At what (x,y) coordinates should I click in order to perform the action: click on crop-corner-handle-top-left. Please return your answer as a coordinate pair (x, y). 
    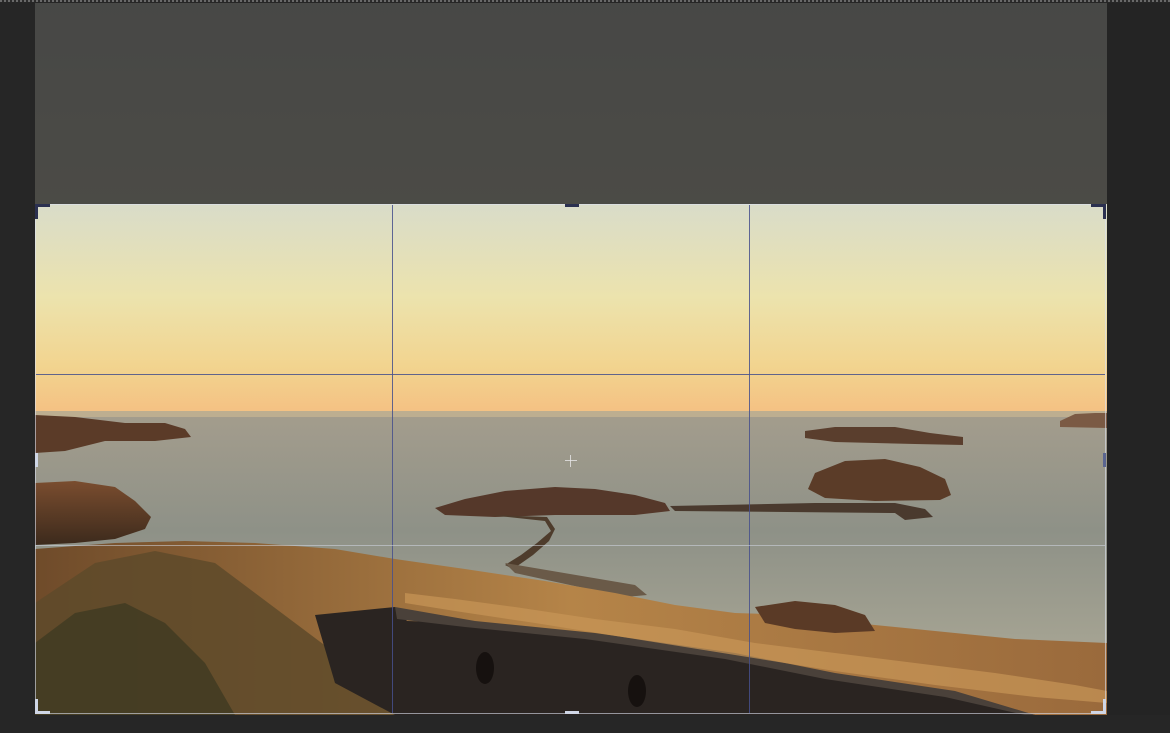
    Looking at the image, I should click on (42, 211).